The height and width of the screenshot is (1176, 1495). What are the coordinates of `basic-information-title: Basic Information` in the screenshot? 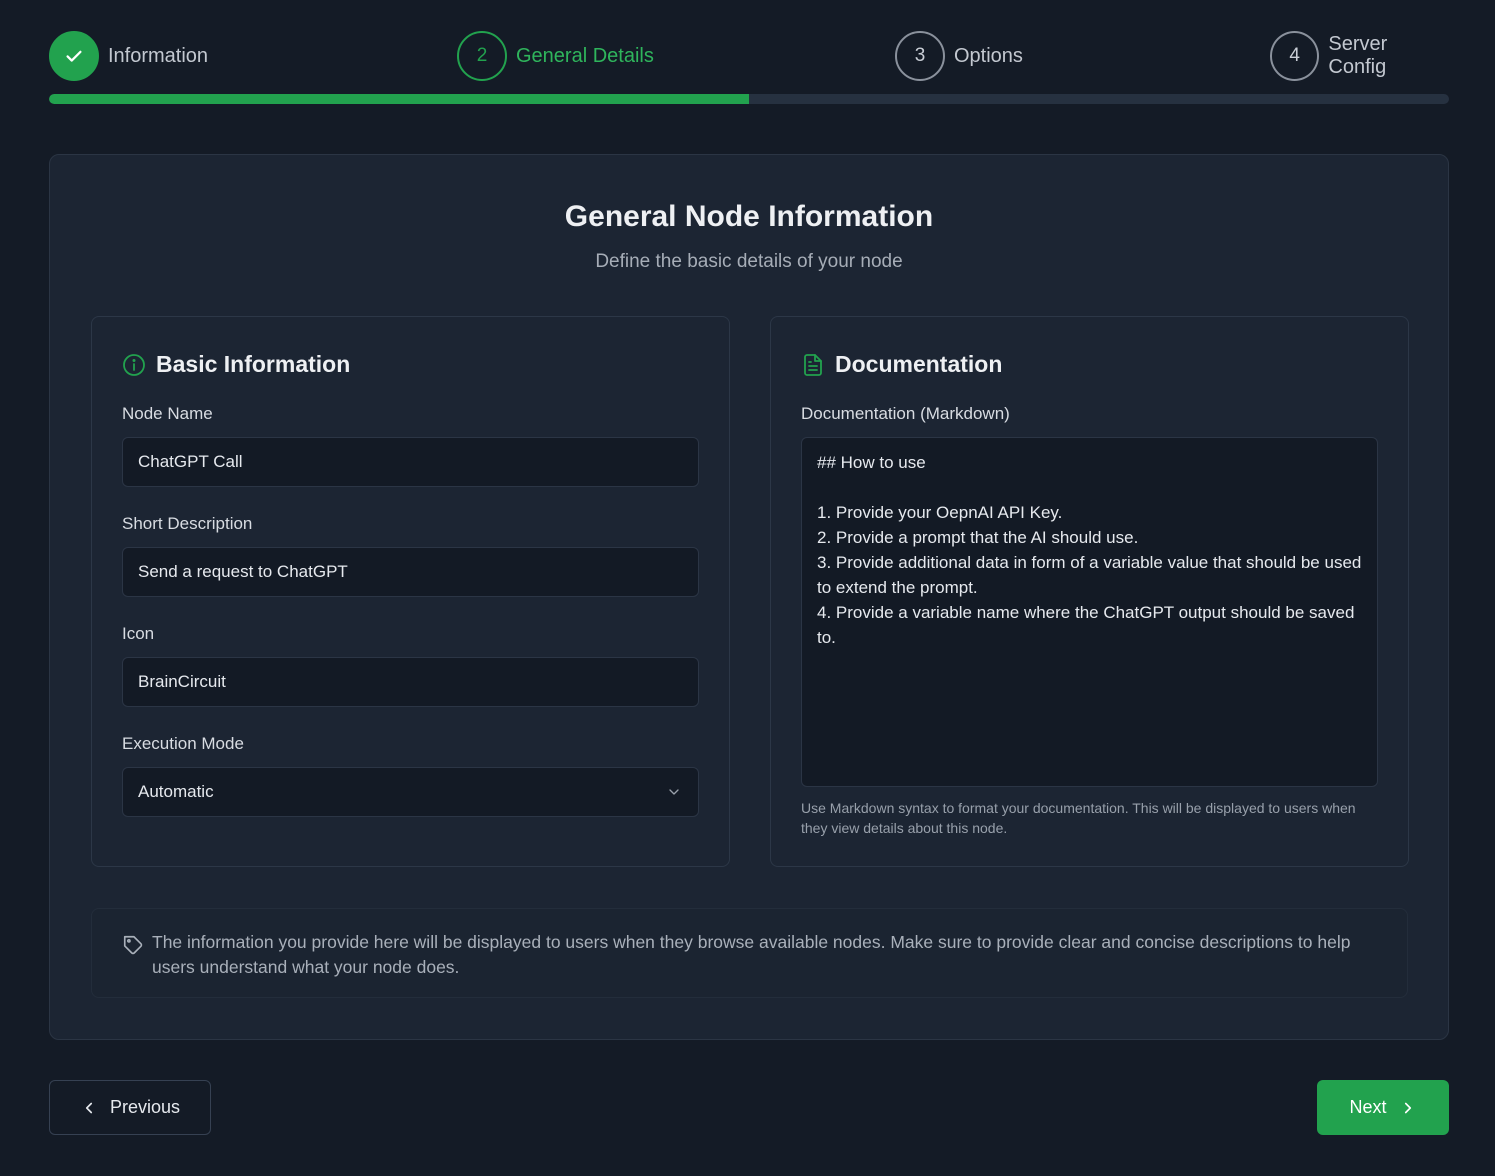 It's located at (253, 364).